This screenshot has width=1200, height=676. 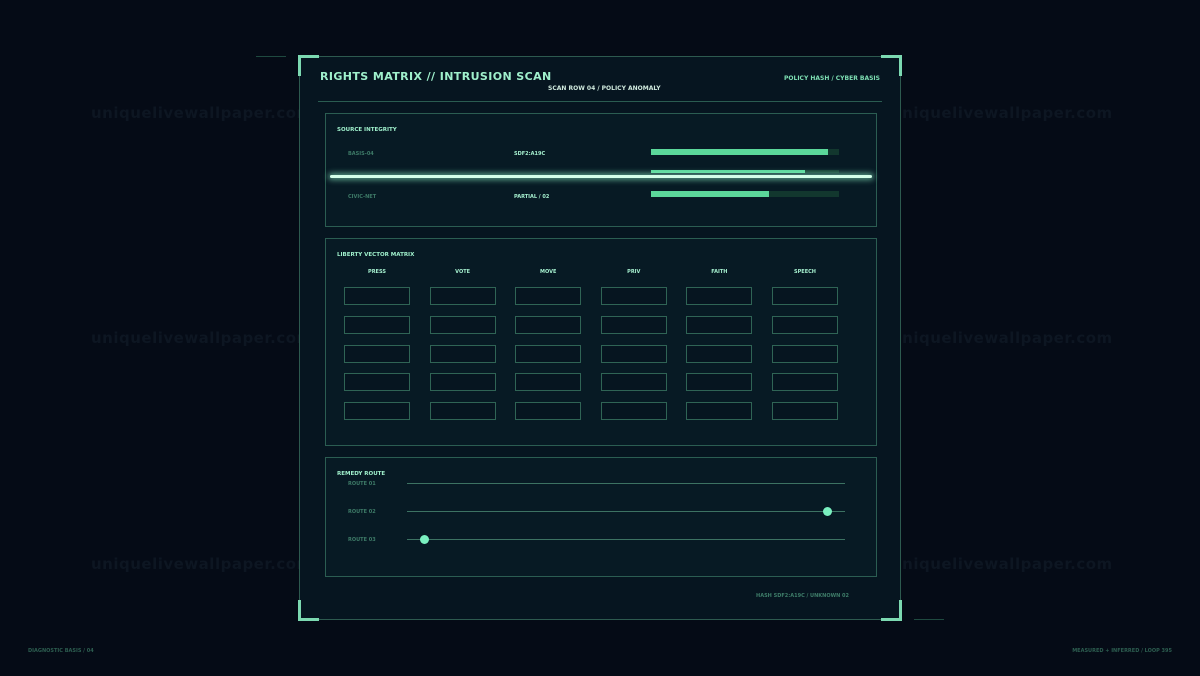 I want to click on page-title: RIGHTS MATRIX // INTRUSION SCAN, so click(x=436, y=76).